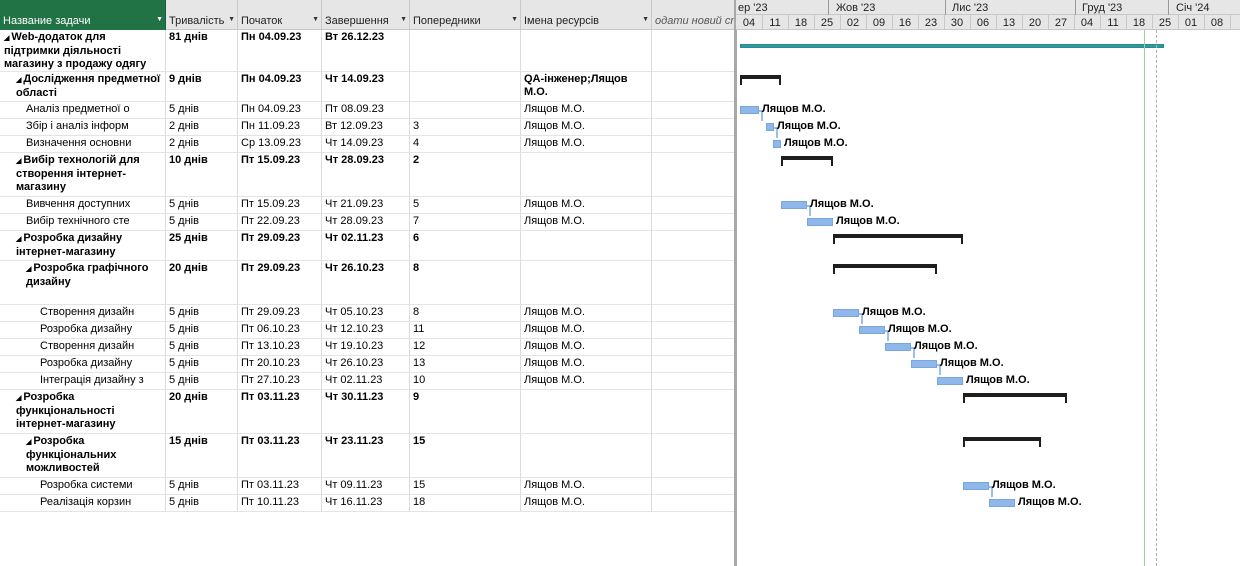  I want to click on start-cell: Пн 11.09.23, so click(280, 127).